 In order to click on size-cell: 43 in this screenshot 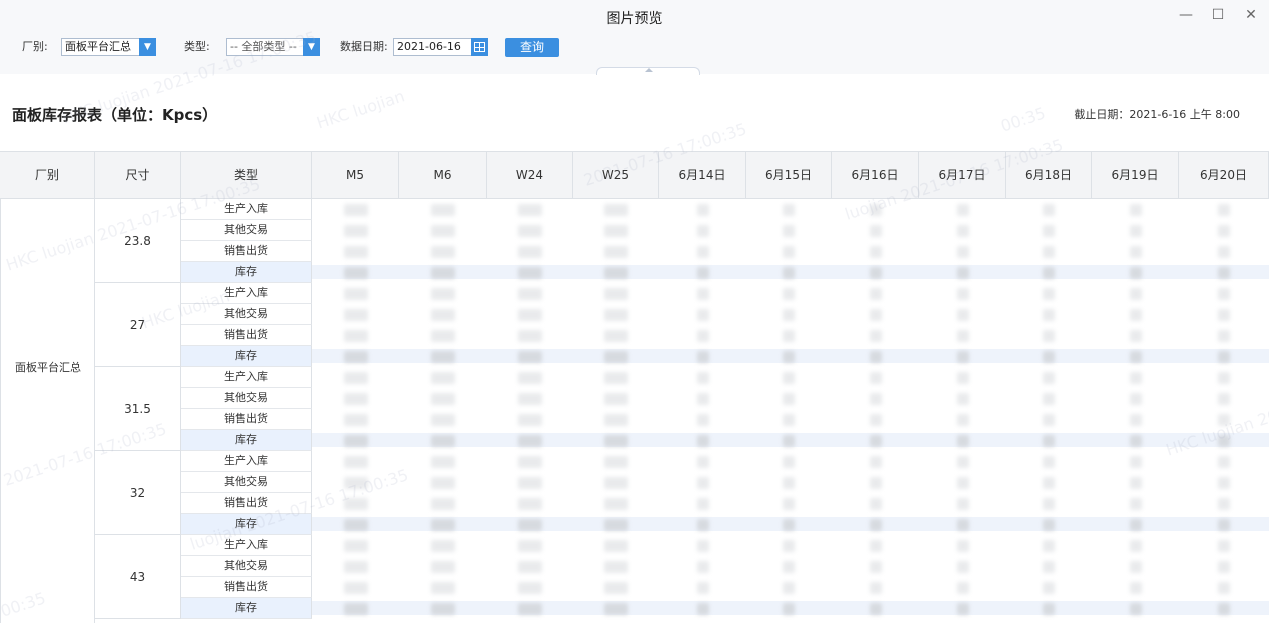, I will do `click(138, 577)`.